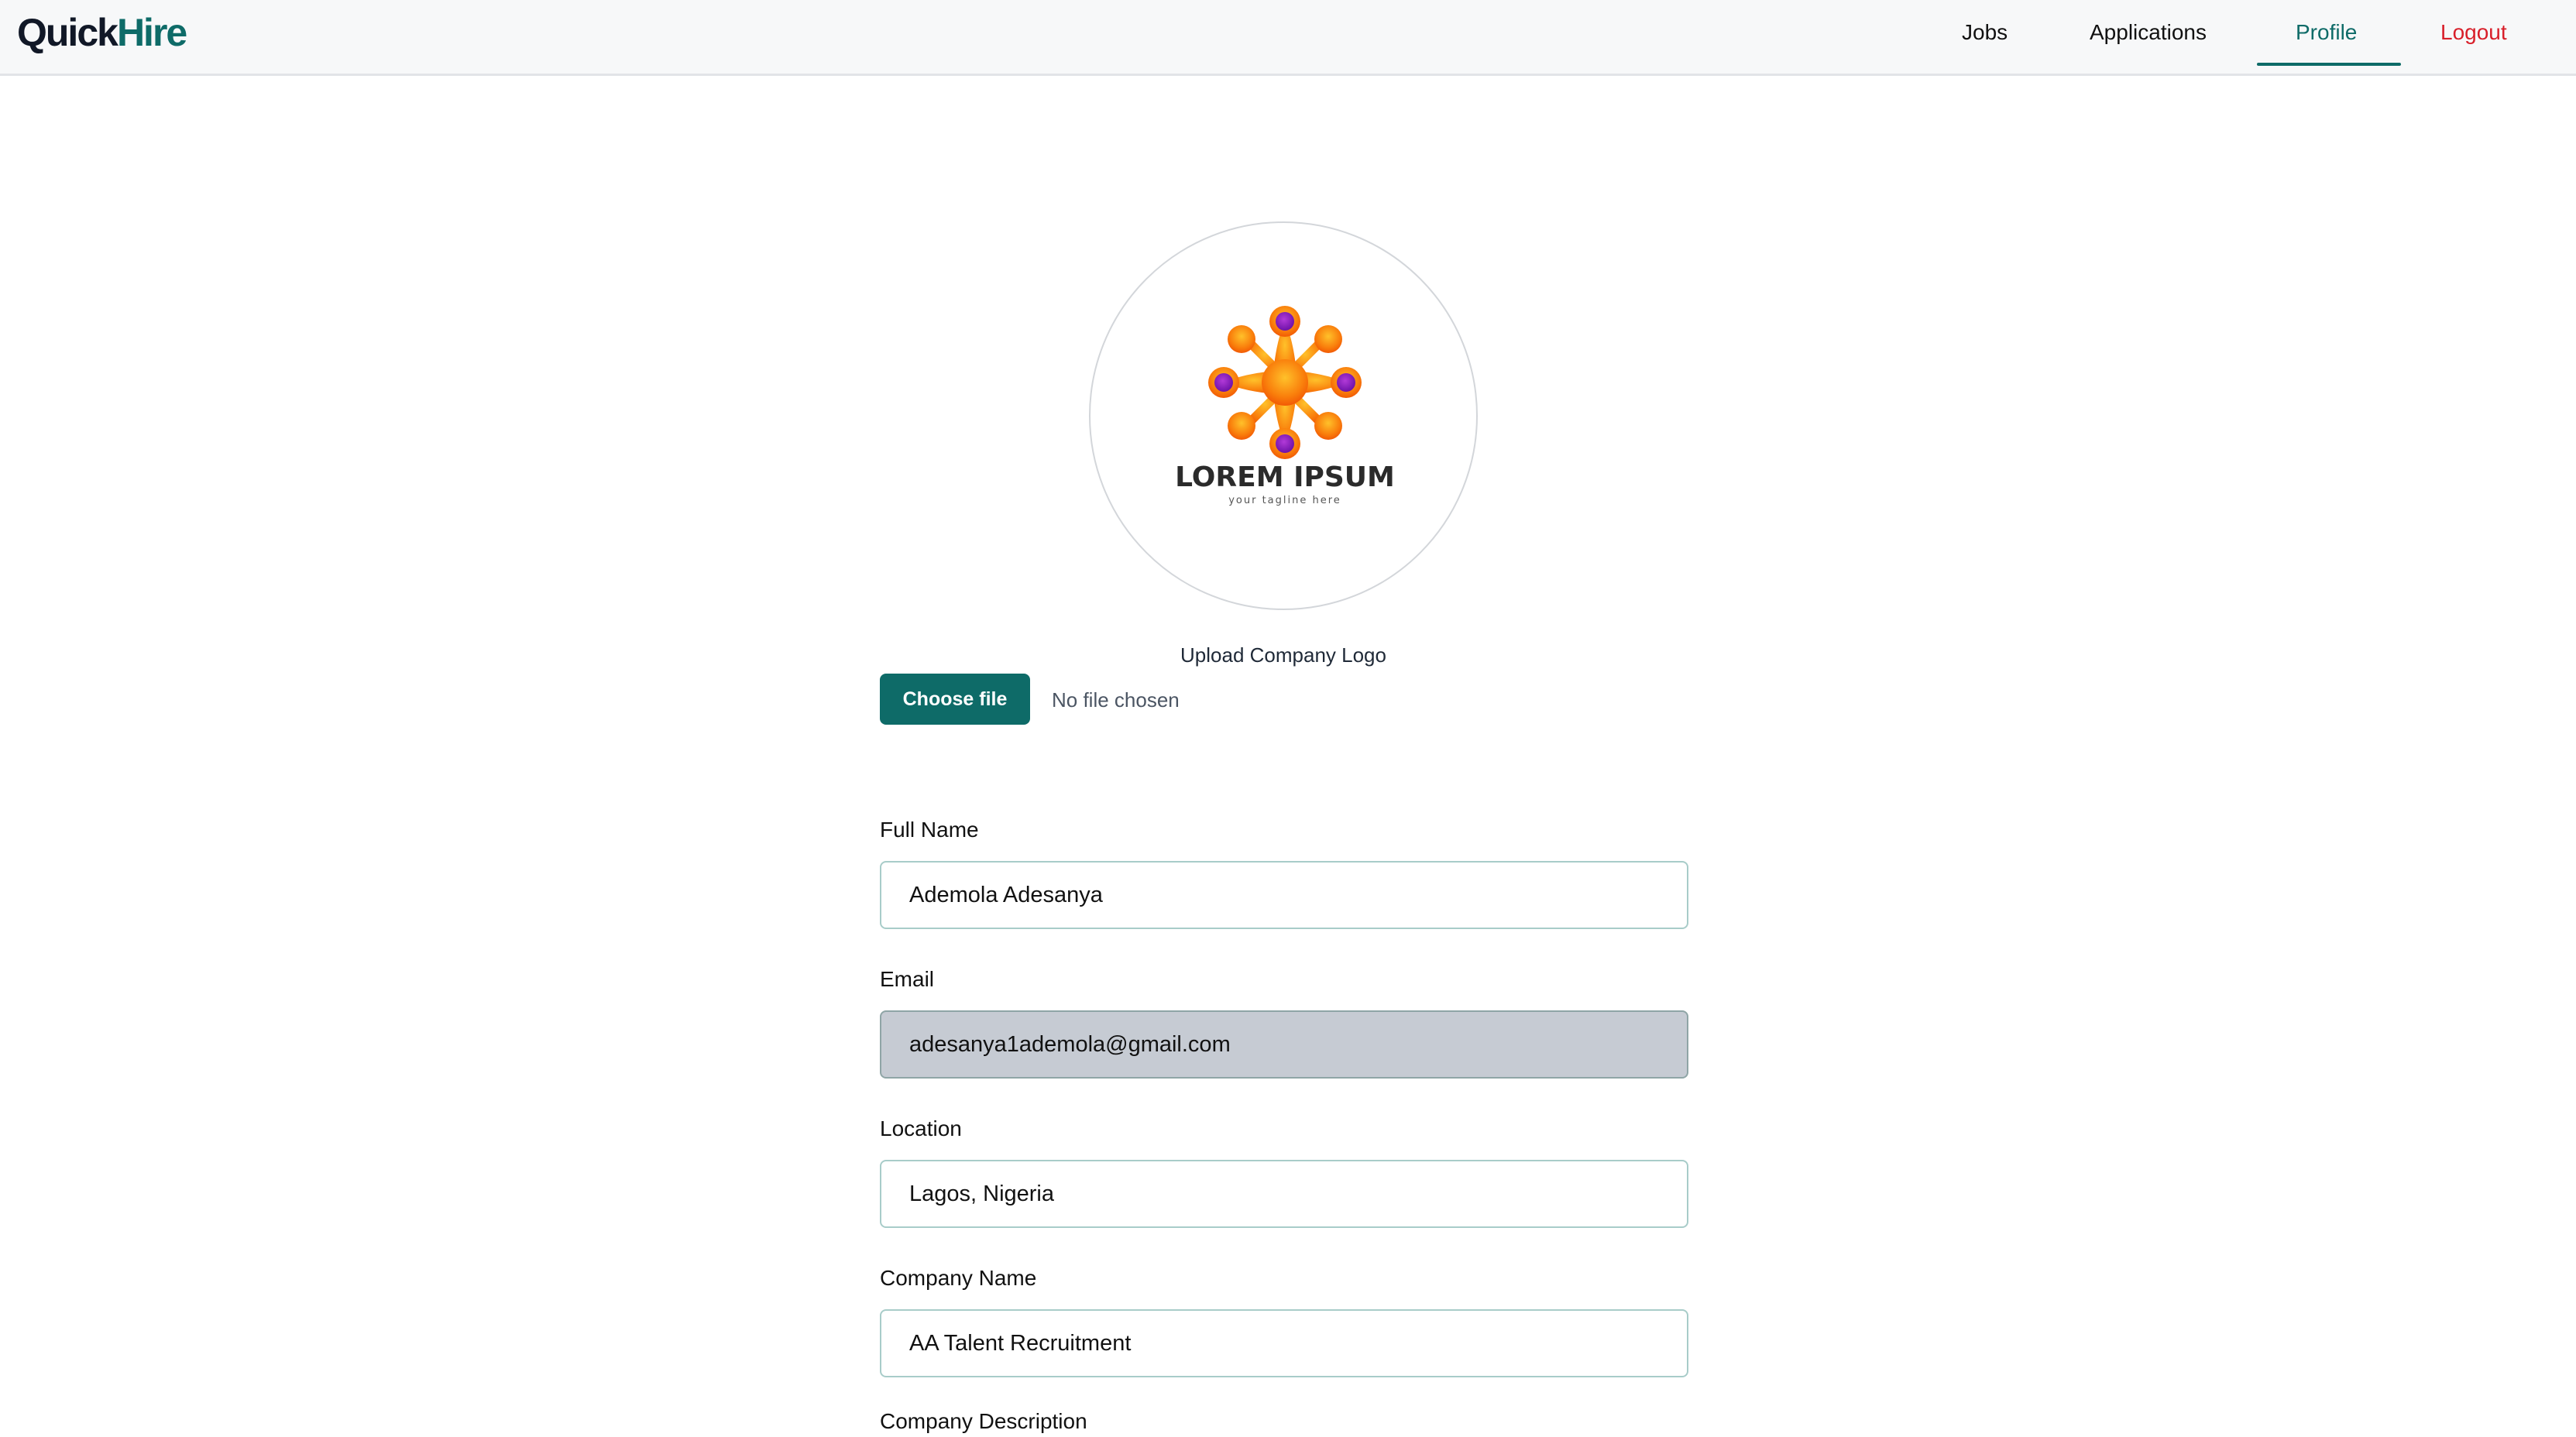  I want to click on full-name-label: Full Name, so click(929, 830).